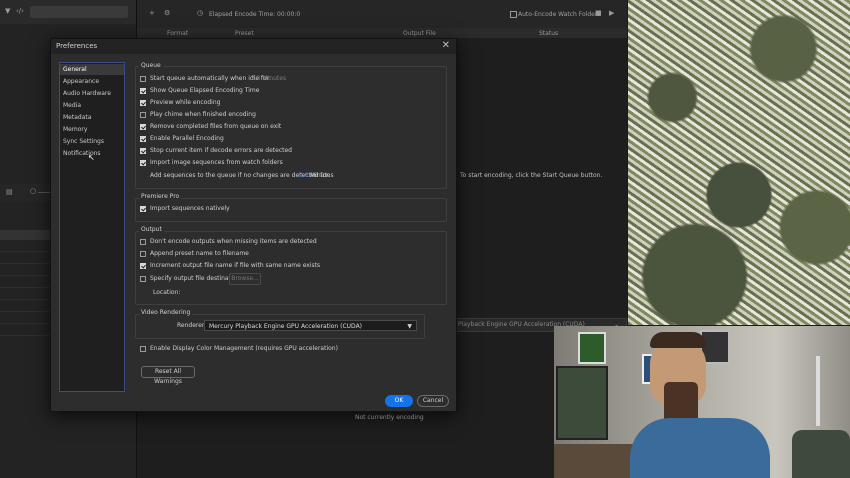 The height and width of the screenshot is (478, 850). Describe the element at coordinates (92, 141) in the screenshot. I see `nav-item-sync-settings: Sync Settings` at that location.